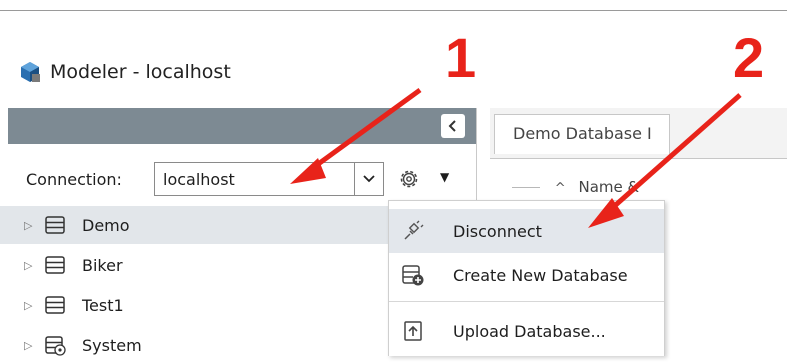 The image size is (787, 364). What do you see at coordinates (749, 57) in the screenshot?
I see `callout-number-2: 2` at bounding box center [749, 57].